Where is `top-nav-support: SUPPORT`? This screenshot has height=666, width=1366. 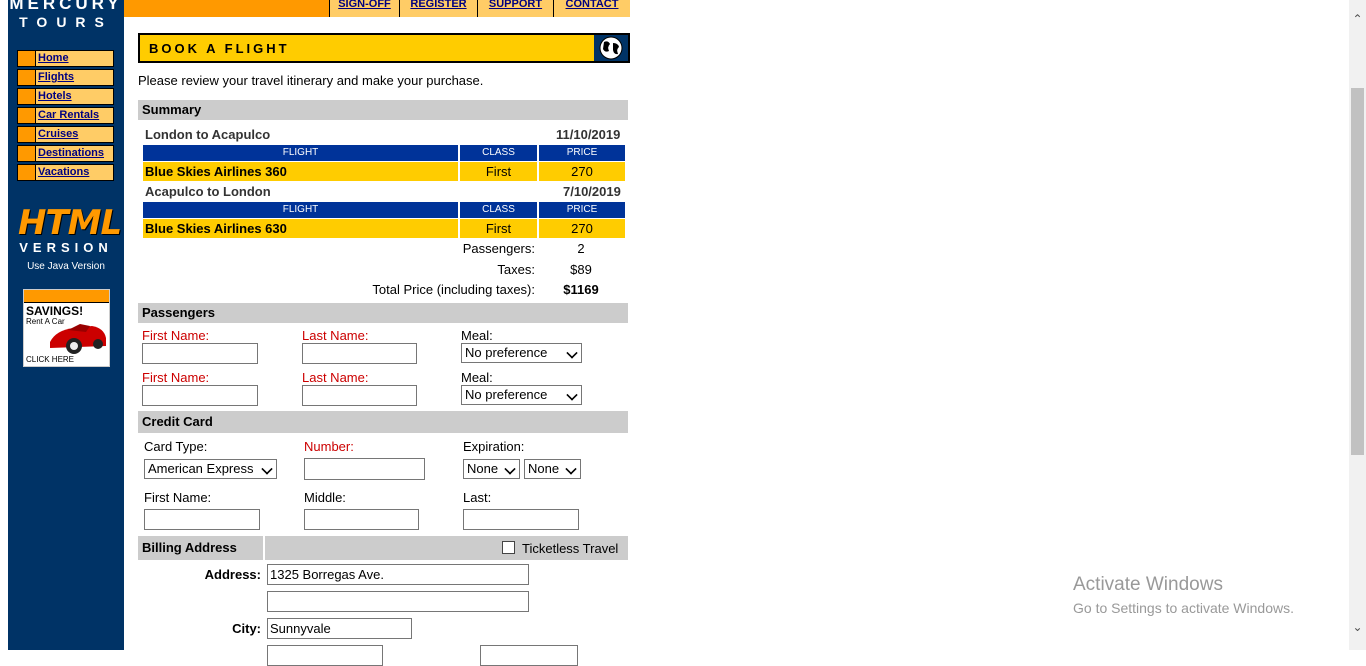
top-nav-support: SUPPORT is located at coordinates (515, 8).